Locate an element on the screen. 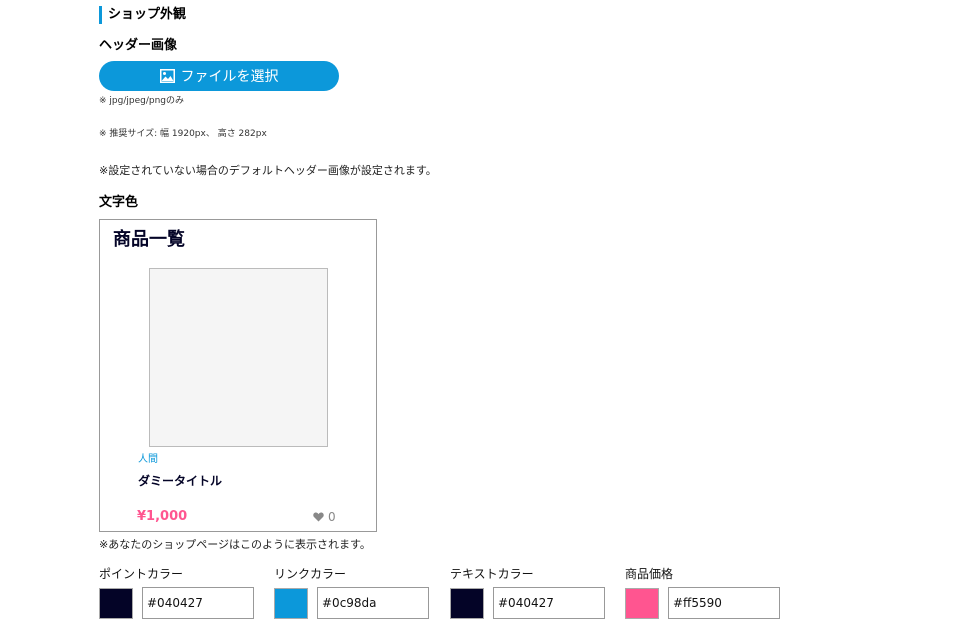 Image resolution: width=975 pixels, height=623 pixels. link-color-label: リンクカラー is located at coordinates (310, 574).